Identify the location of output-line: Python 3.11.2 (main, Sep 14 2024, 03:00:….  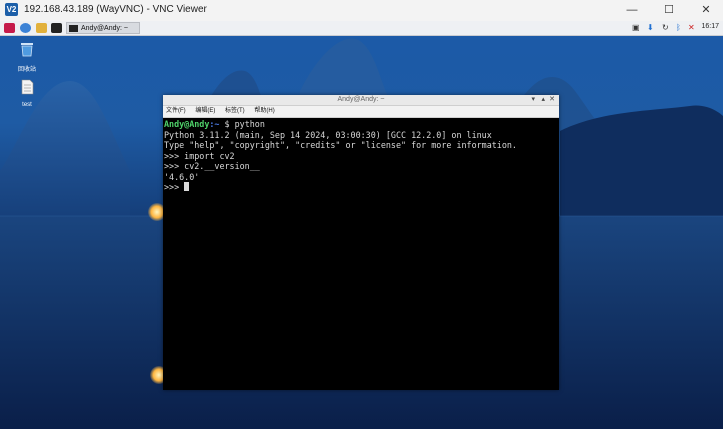
(328, 134).